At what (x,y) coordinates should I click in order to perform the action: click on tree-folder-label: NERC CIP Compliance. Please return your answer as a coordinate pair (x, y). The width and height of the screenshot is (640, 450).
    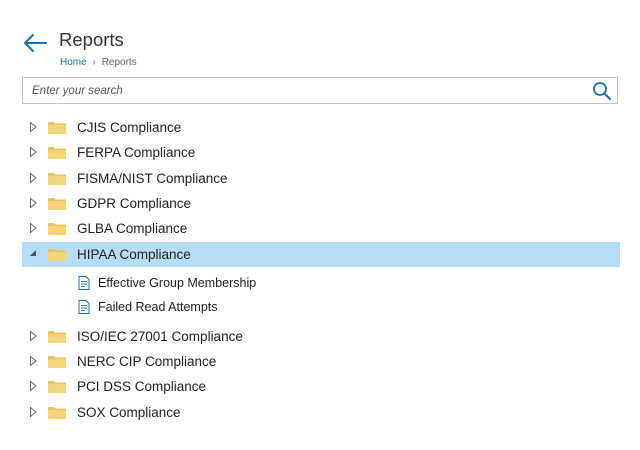
    Looking at the image, I should click on (147, 362).